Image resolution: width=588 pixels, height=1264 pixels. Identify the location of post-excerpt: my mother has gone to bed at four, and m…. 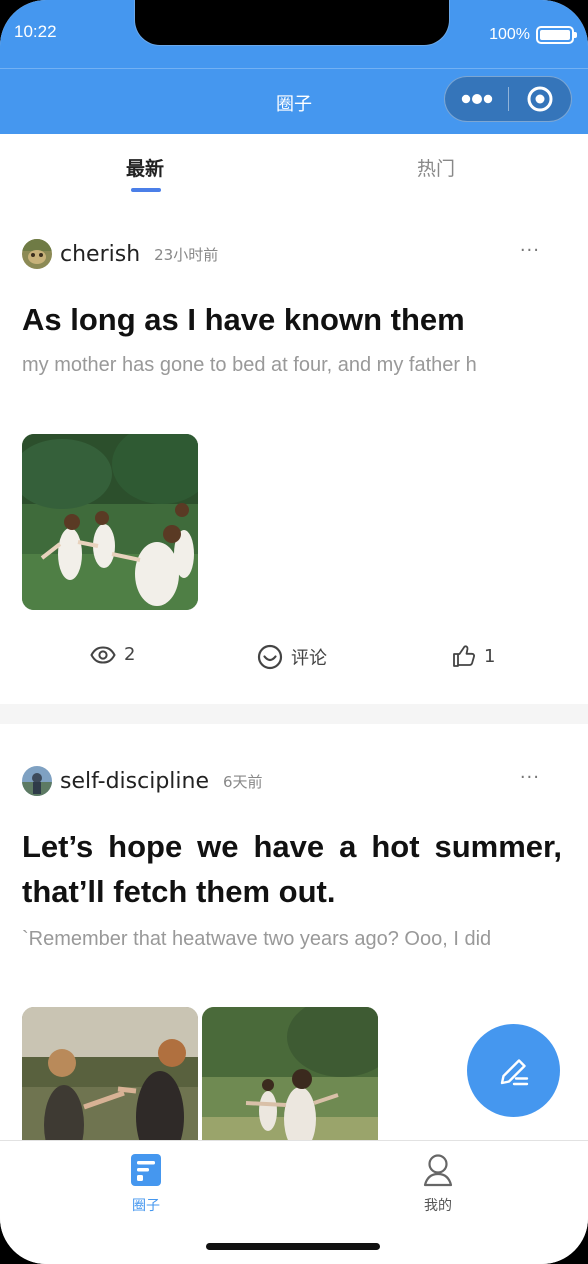
(292, 365).